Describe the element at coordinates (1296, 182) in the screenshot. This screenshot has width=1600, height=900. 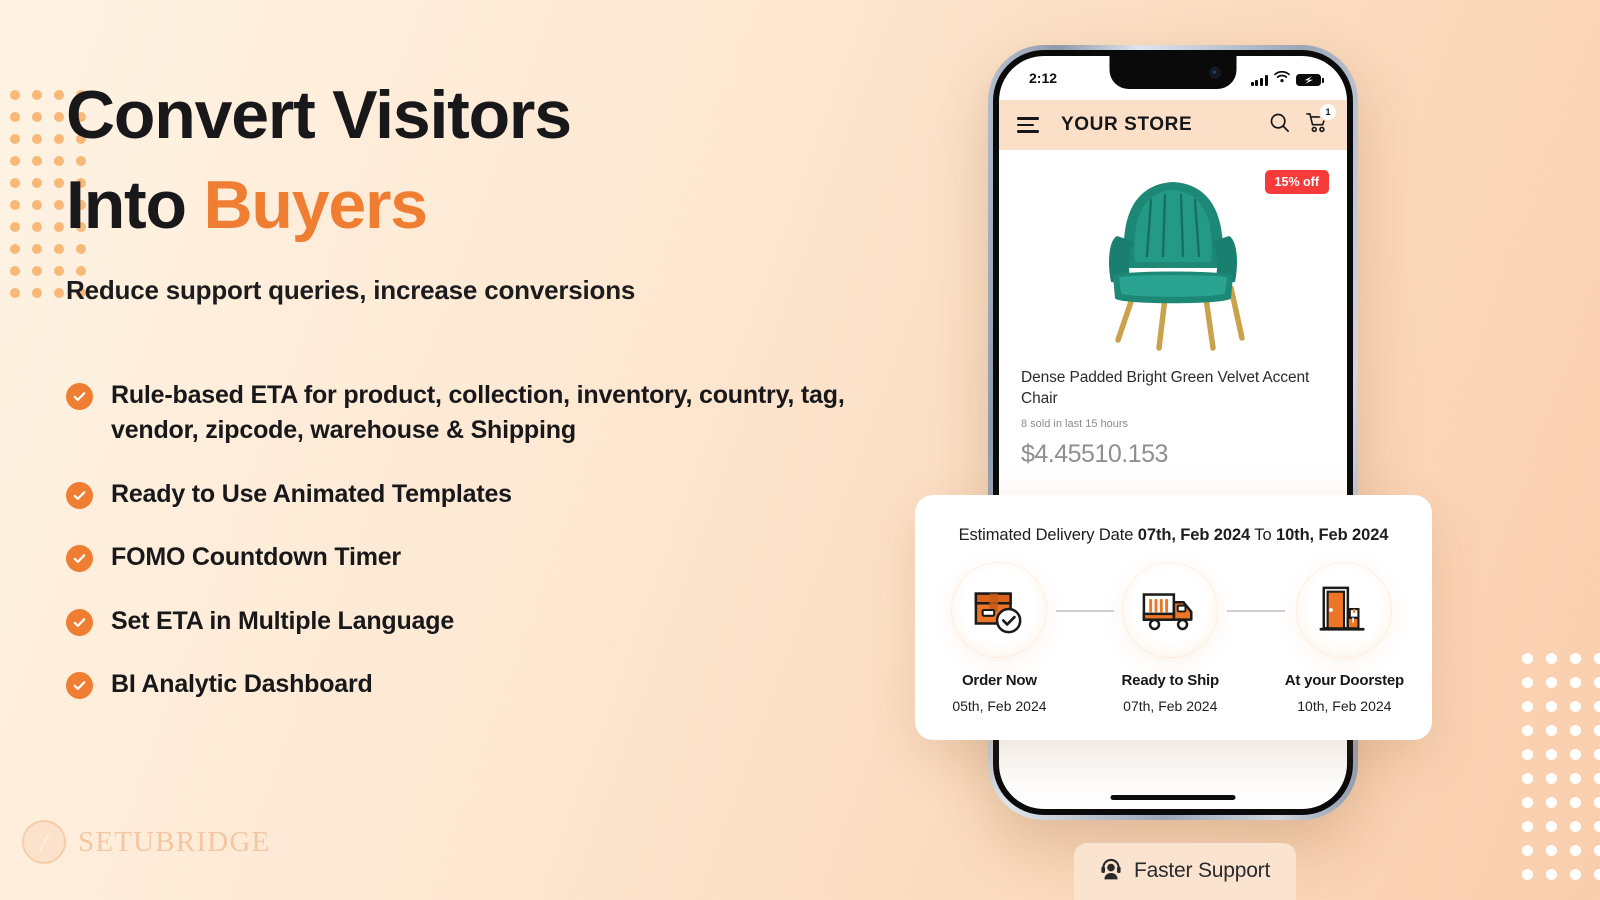
I see `discount-badge: 15% off` at that location.